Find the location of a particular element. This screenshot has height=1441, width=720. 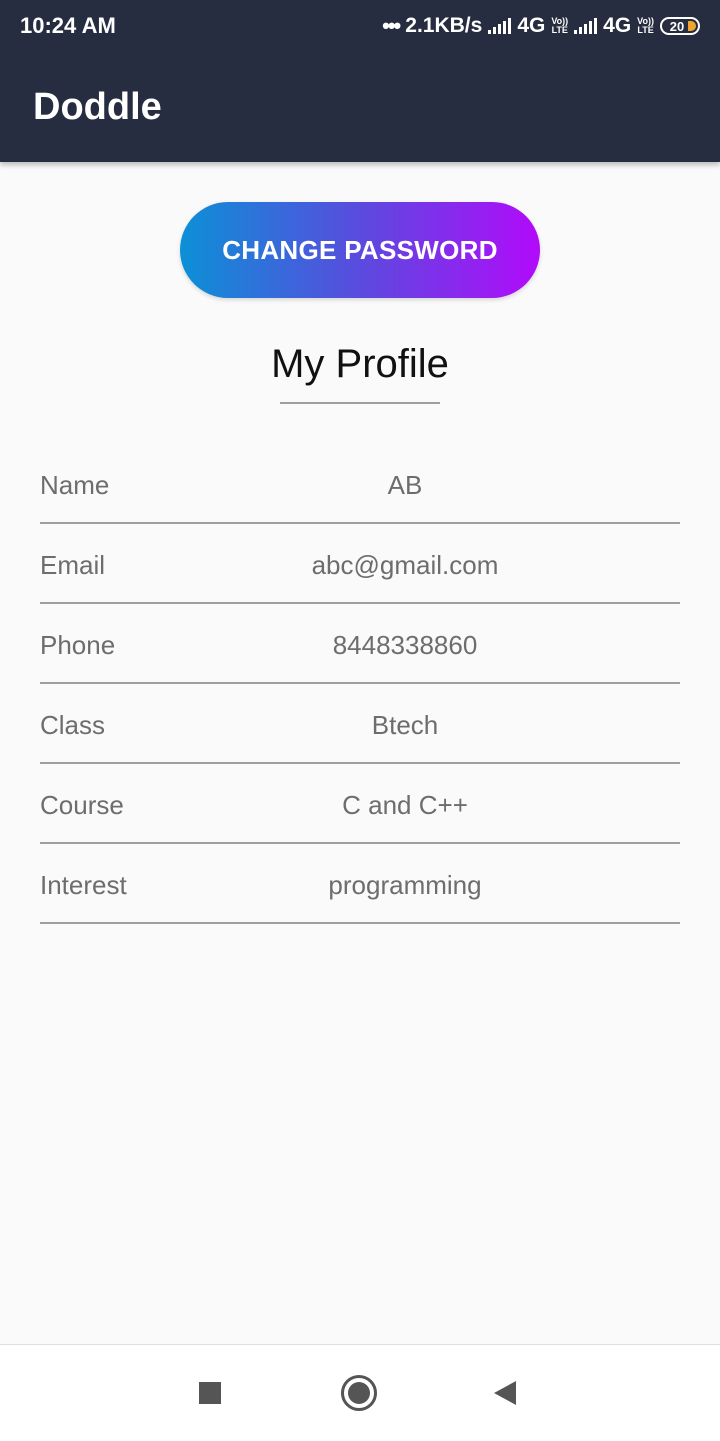

back-triangle-icon is located at coordinates (505, 1393).